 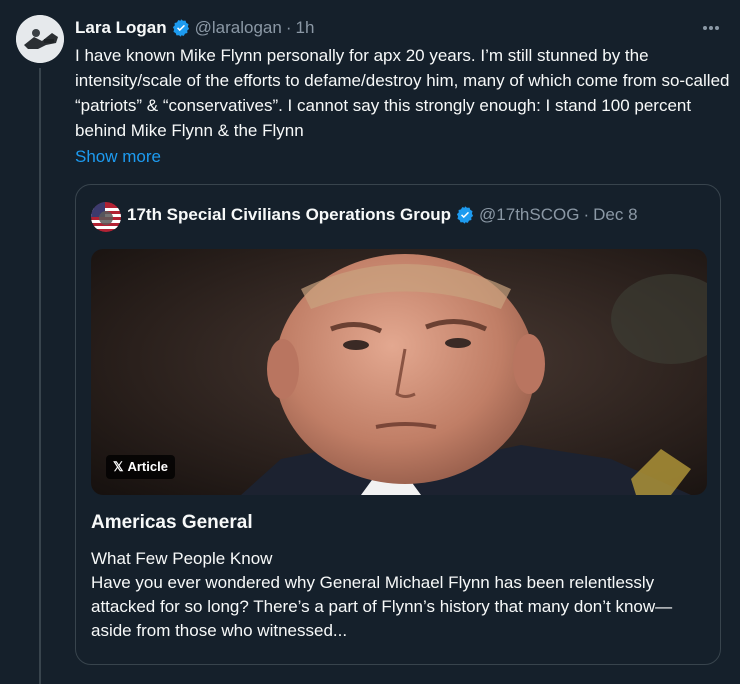 I want to click on article-title: Americas General, so click(x=172, y=523).